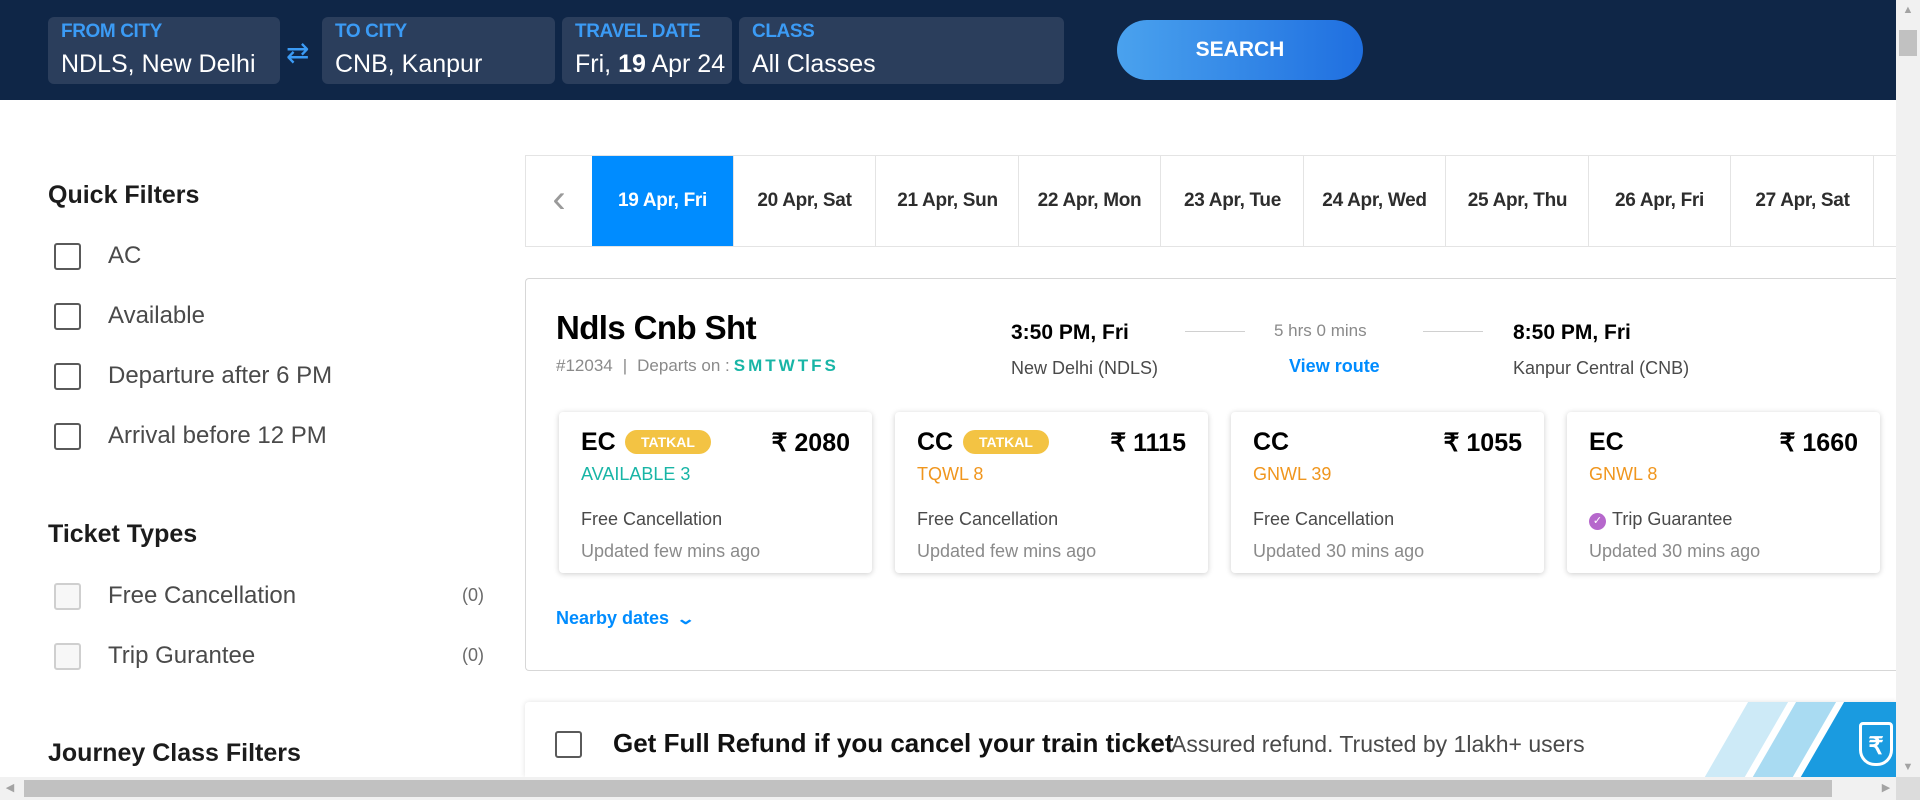  I want to click on class-label: CLASS, so click(783, 31).